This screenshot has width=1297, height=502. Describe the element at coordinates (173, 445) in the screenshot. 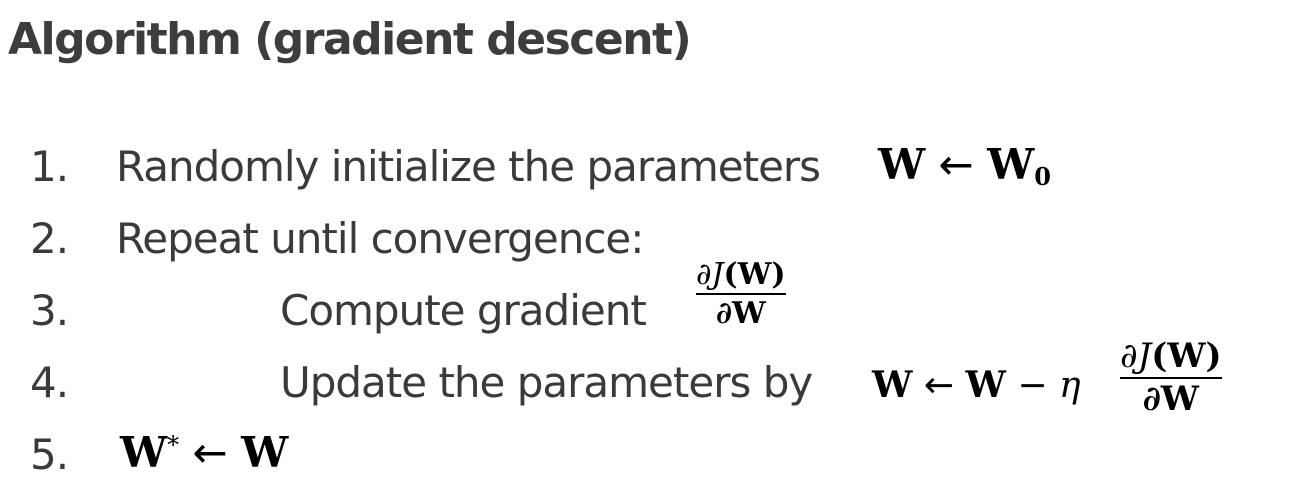

I see `optimal-star: *` at that location.